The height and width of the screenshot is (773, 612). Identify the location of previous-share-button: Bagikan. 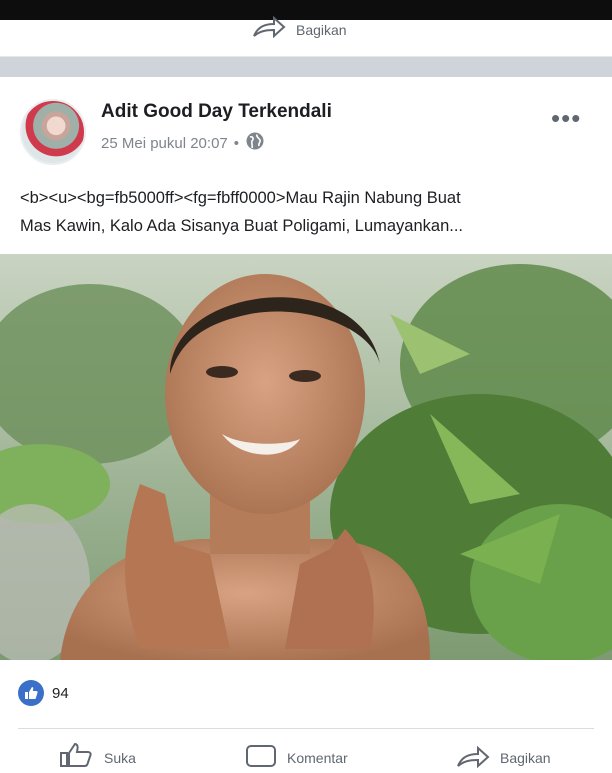
(299, 29).